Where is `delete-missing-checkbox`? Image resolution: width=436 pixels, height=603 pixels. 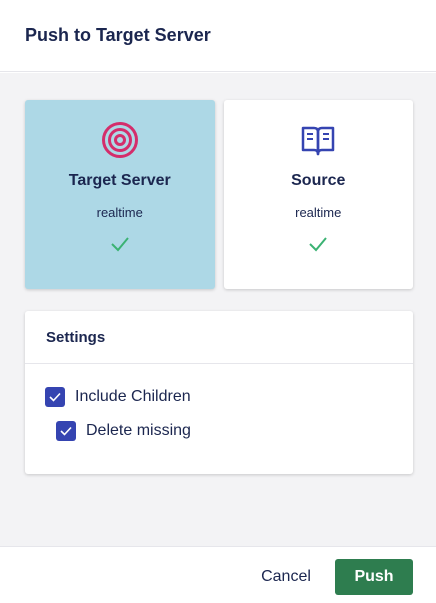 delete-missing-checkbox is located at coordinates (66, 431).